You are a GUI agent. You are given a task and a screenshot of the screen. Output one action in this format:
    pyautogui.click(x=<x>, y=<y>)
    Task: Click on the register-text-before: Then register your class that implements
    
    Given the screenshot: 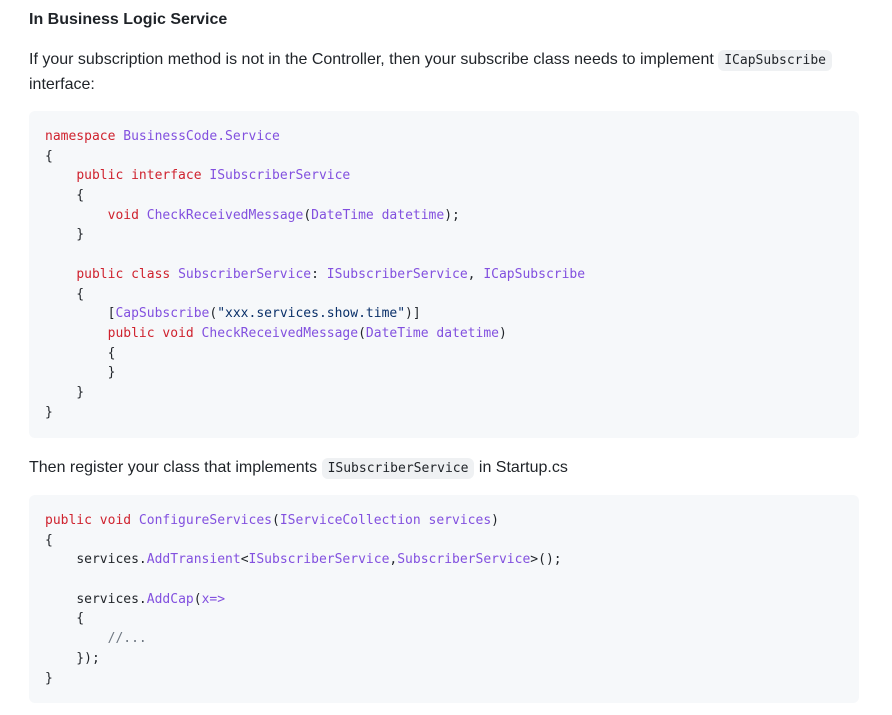 What is the action you would take?
    pyautogui.click(x=175, y=467)
    